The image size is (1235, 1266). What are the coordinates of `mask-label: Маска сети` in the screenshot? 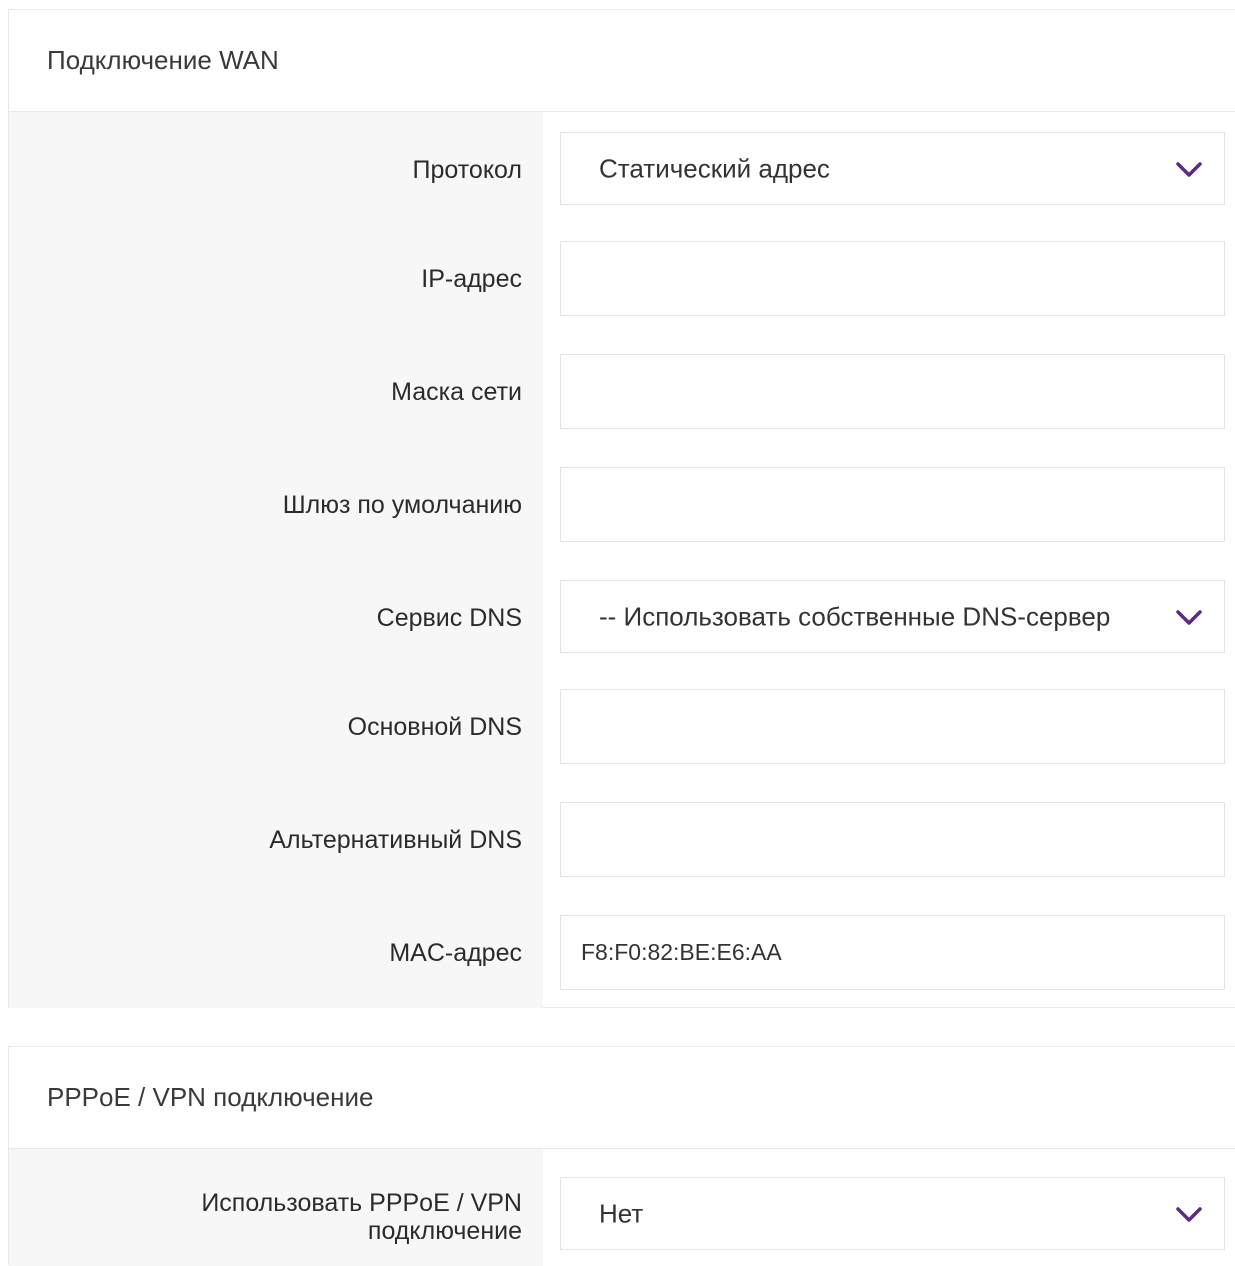 It's located at (456, 392).